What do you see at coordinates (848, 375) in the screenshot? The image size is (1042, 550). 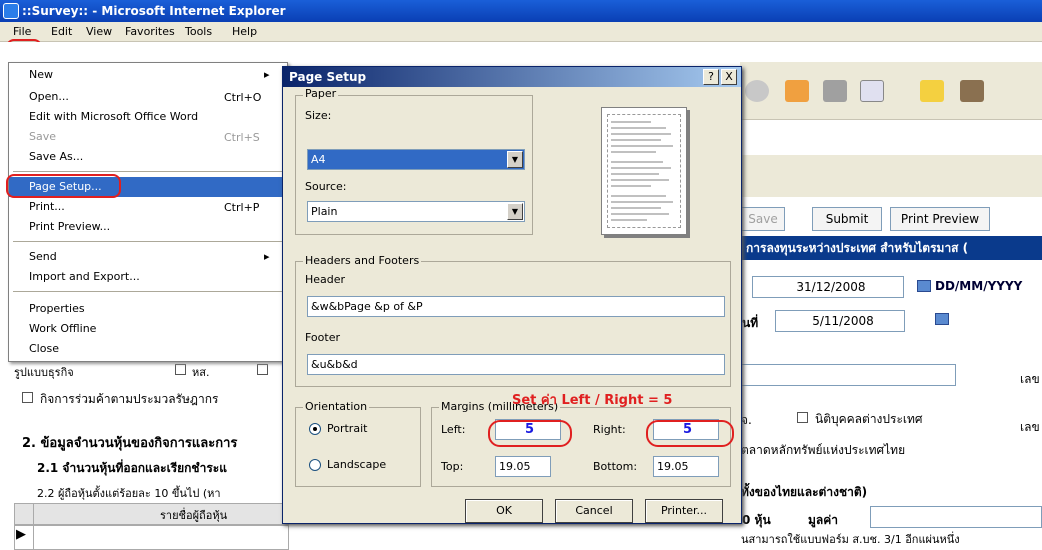 I see `text-field` at bounding box center [848, 375].